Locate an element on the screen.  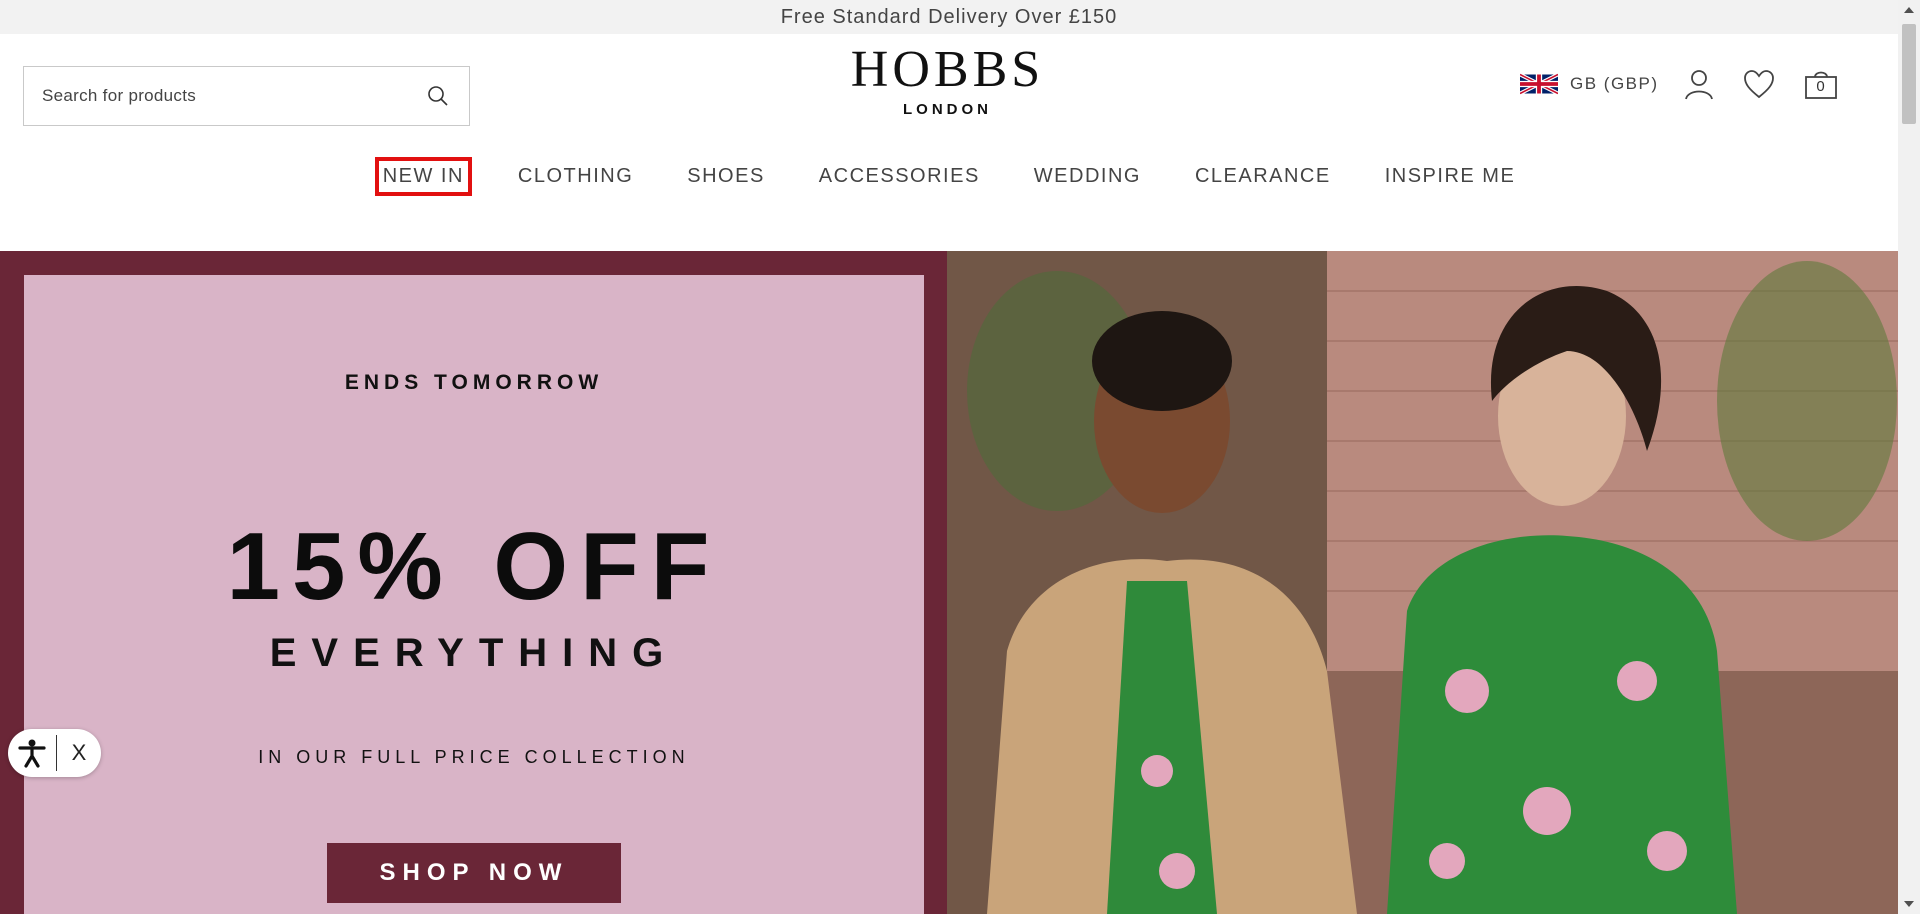
nav-item-inspire-me: INSPIRE ME is located at coordinates (1450, 176).